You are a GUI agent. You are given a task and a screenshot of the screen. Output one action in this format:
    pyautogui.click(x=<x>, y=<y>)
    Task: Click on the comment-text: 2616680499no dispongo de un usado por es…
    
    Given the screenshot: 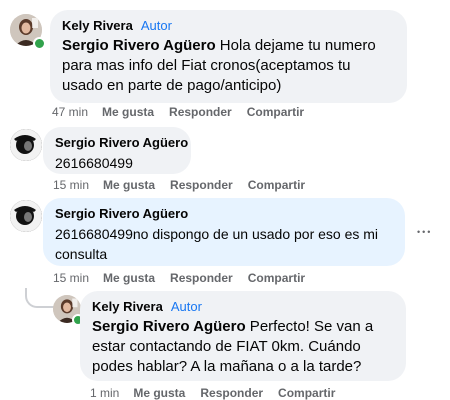 What is the action you would take?
    pyautogui.click(x=217, y=244)
    